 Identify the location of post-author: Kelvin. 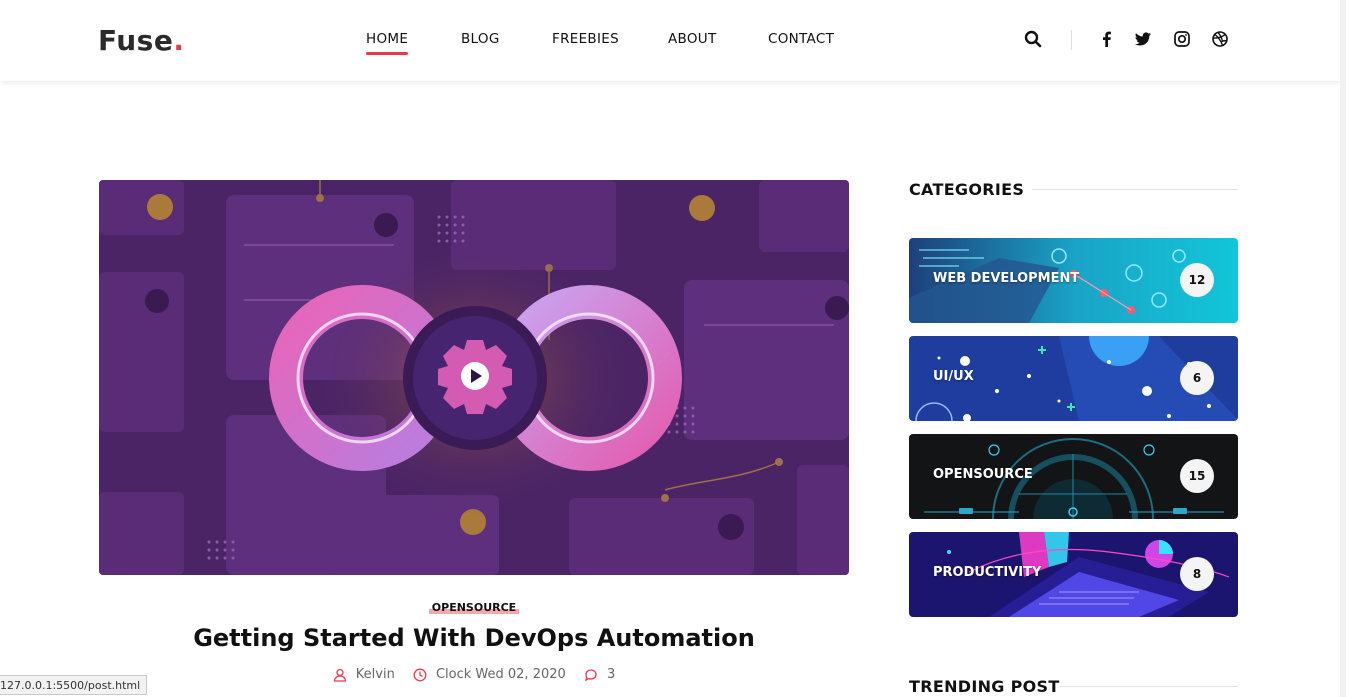
(364, 674).